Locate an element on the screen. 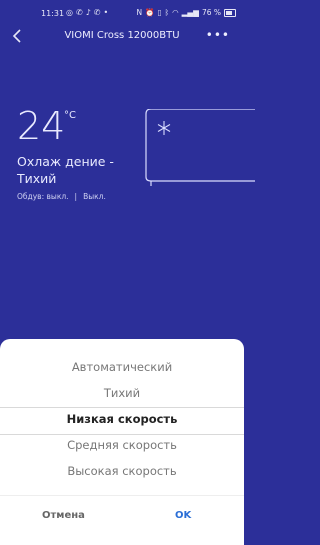  status-time: 11:31 is located at coordinates (53, 13).